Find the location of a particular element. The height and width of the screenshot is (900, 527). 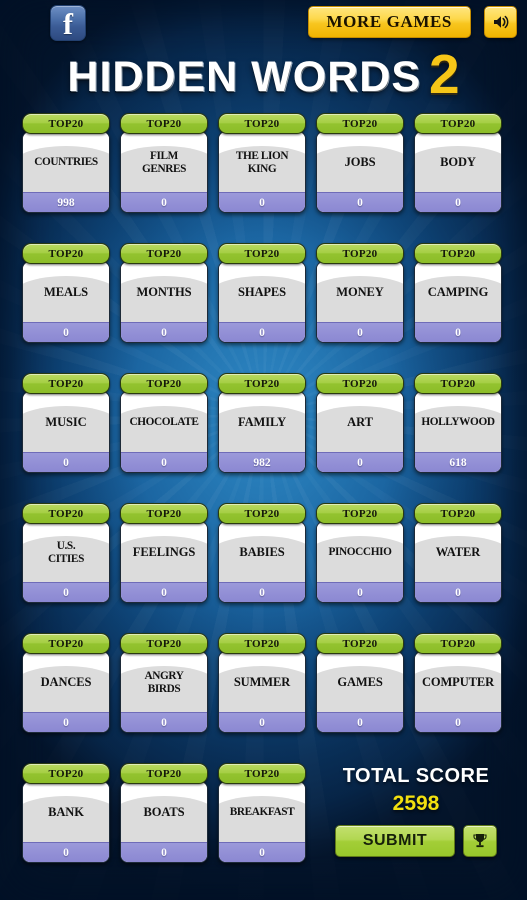

category-card: TOP20 SHAPES 0 is located at coordinates (262, 308).